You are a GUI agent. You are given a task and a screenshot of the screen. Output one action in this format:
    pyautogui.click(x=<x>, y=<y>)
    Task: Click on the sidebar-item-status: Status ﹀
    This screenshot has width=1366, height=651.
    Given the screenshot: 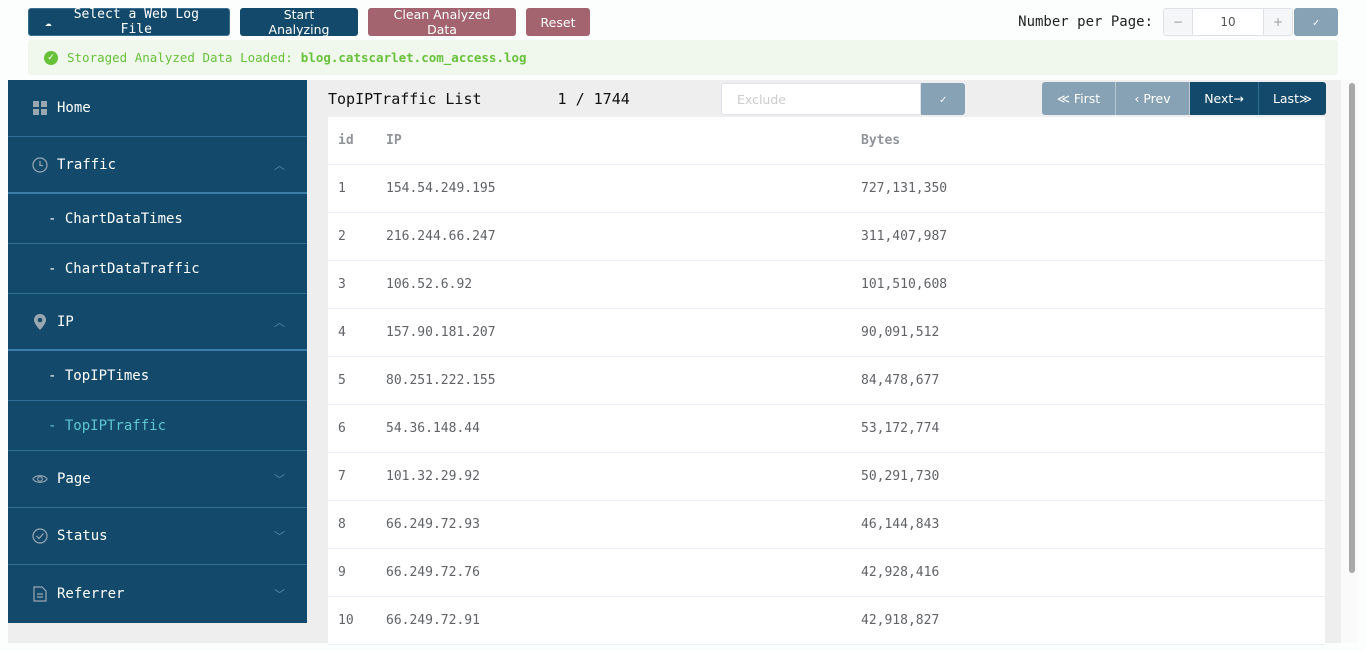 What is the action you would take?
    pyautogui.click(x=157, y=536)
    